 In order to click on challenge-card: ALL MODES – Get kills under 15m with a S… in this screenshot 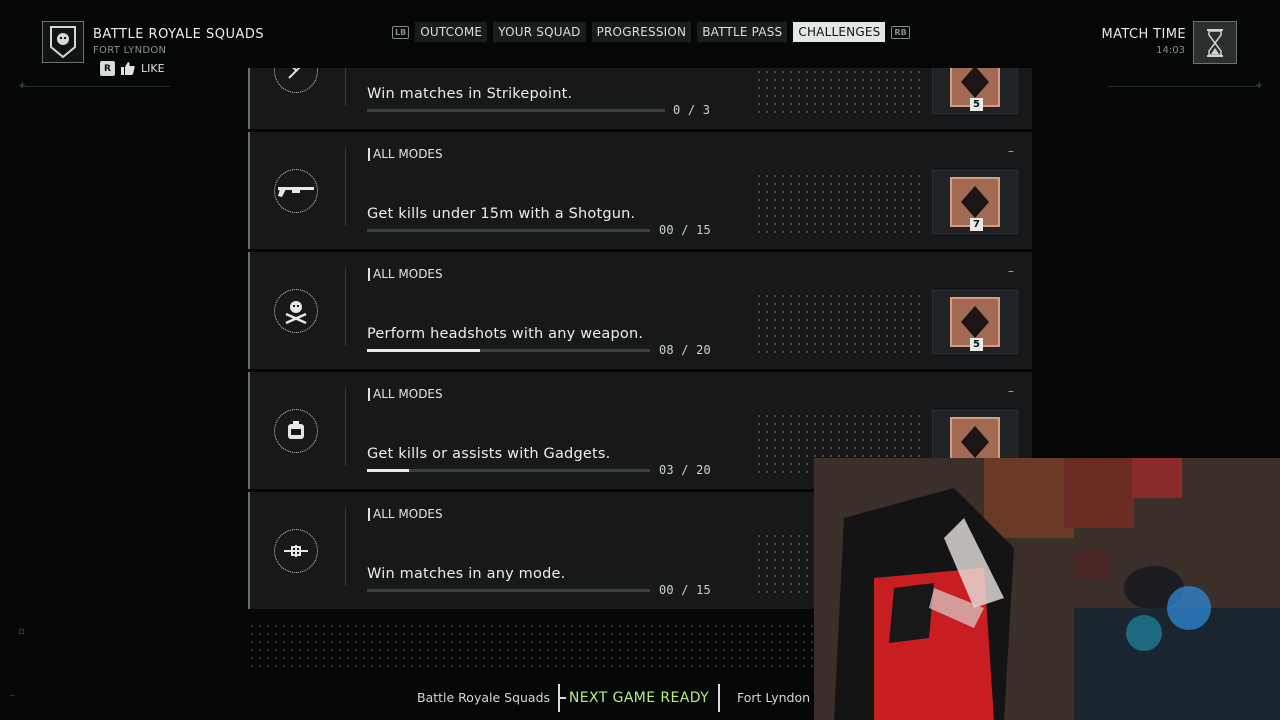, I will do `click(640, 190)`.